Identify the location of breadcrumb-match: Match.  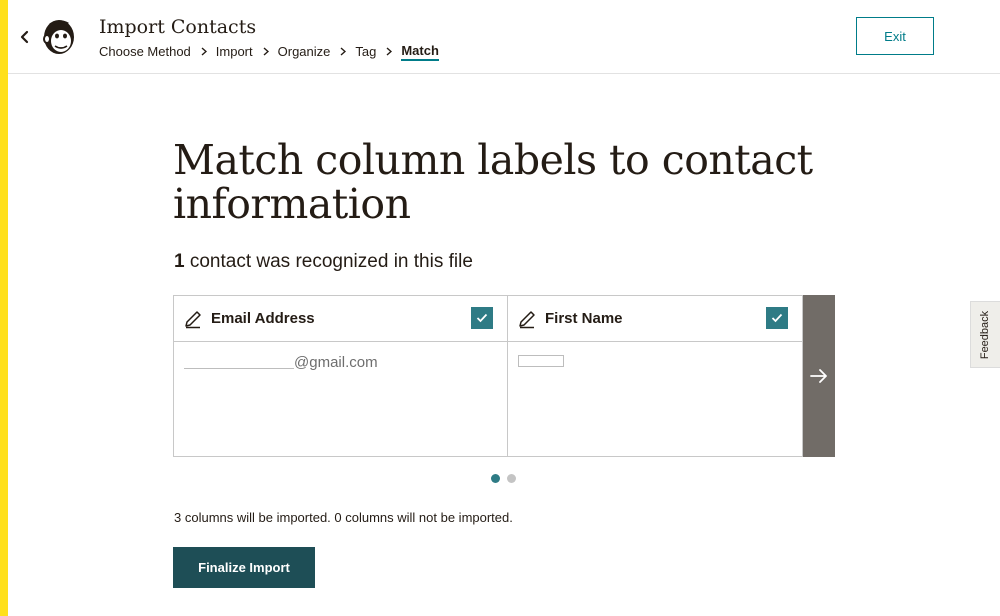
(420, 52).